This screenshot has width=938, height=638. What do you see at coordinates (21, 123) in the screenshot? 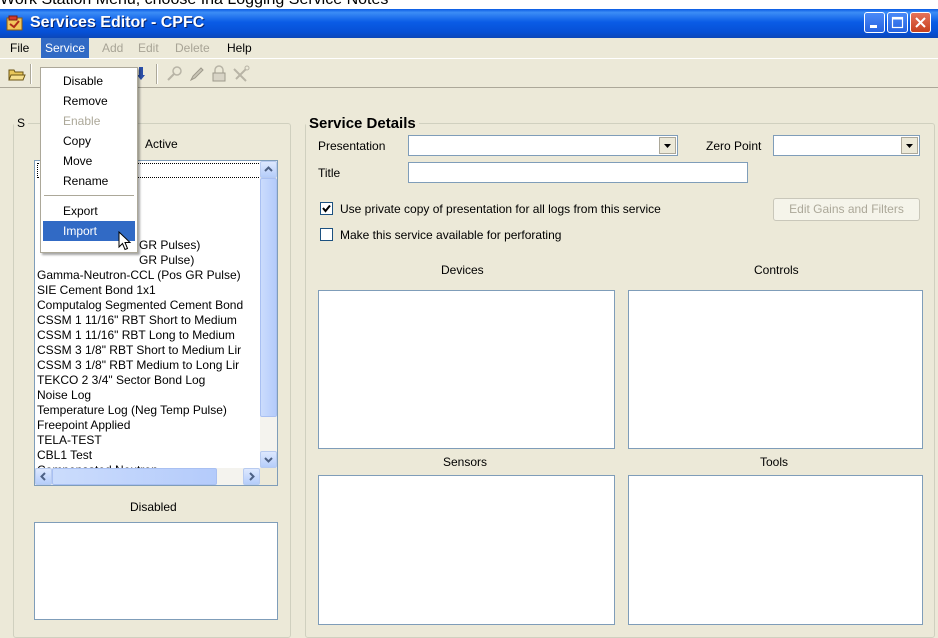
I see `services-group-legend: S` at bounding box center [21, 123].